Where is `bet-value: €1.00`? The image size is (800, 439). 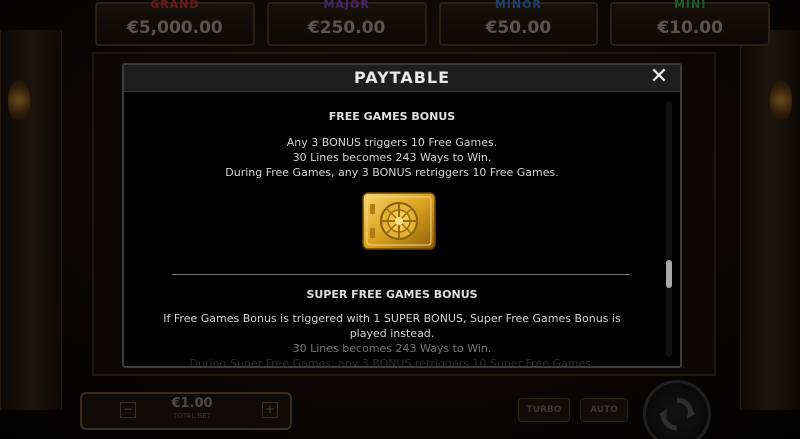
bet-value: €1.00 is located at coordinates (192, 403).